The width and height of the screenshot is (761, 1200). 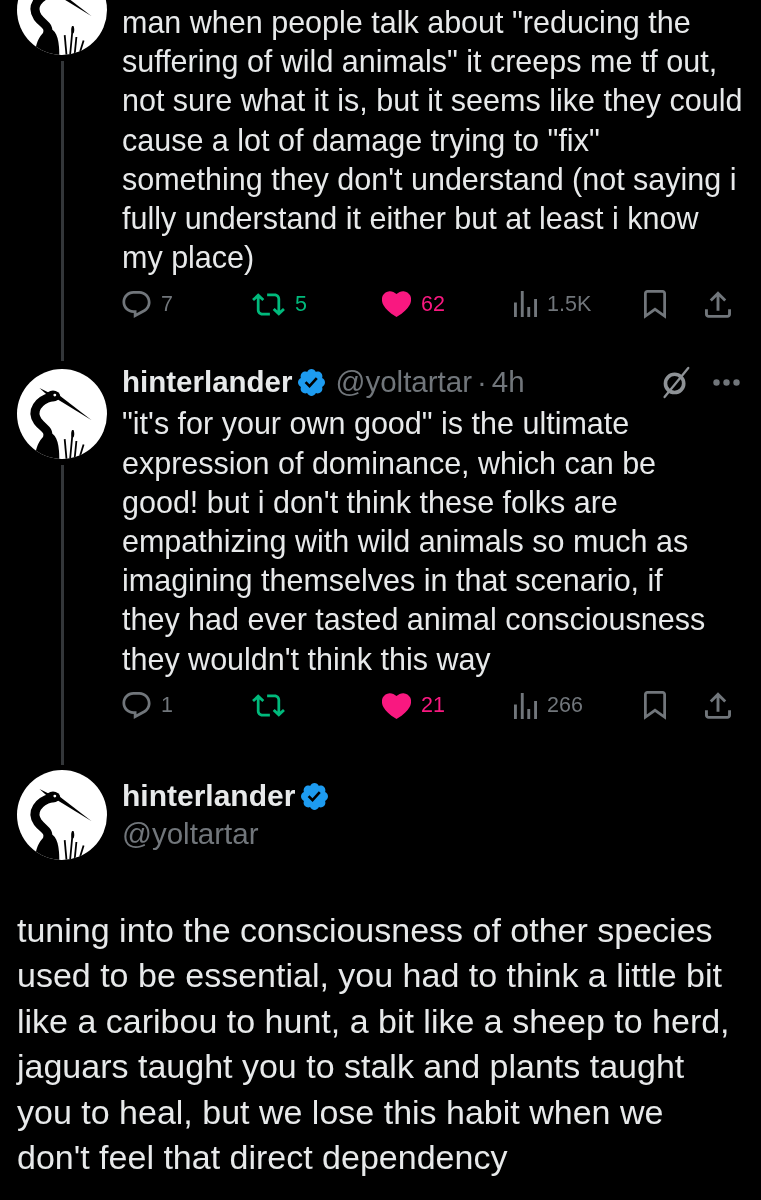 What do you see at coordinates (553, 304) in the screenshot?
I see `views-button: 1.5K` at bounding box center [553, 304].